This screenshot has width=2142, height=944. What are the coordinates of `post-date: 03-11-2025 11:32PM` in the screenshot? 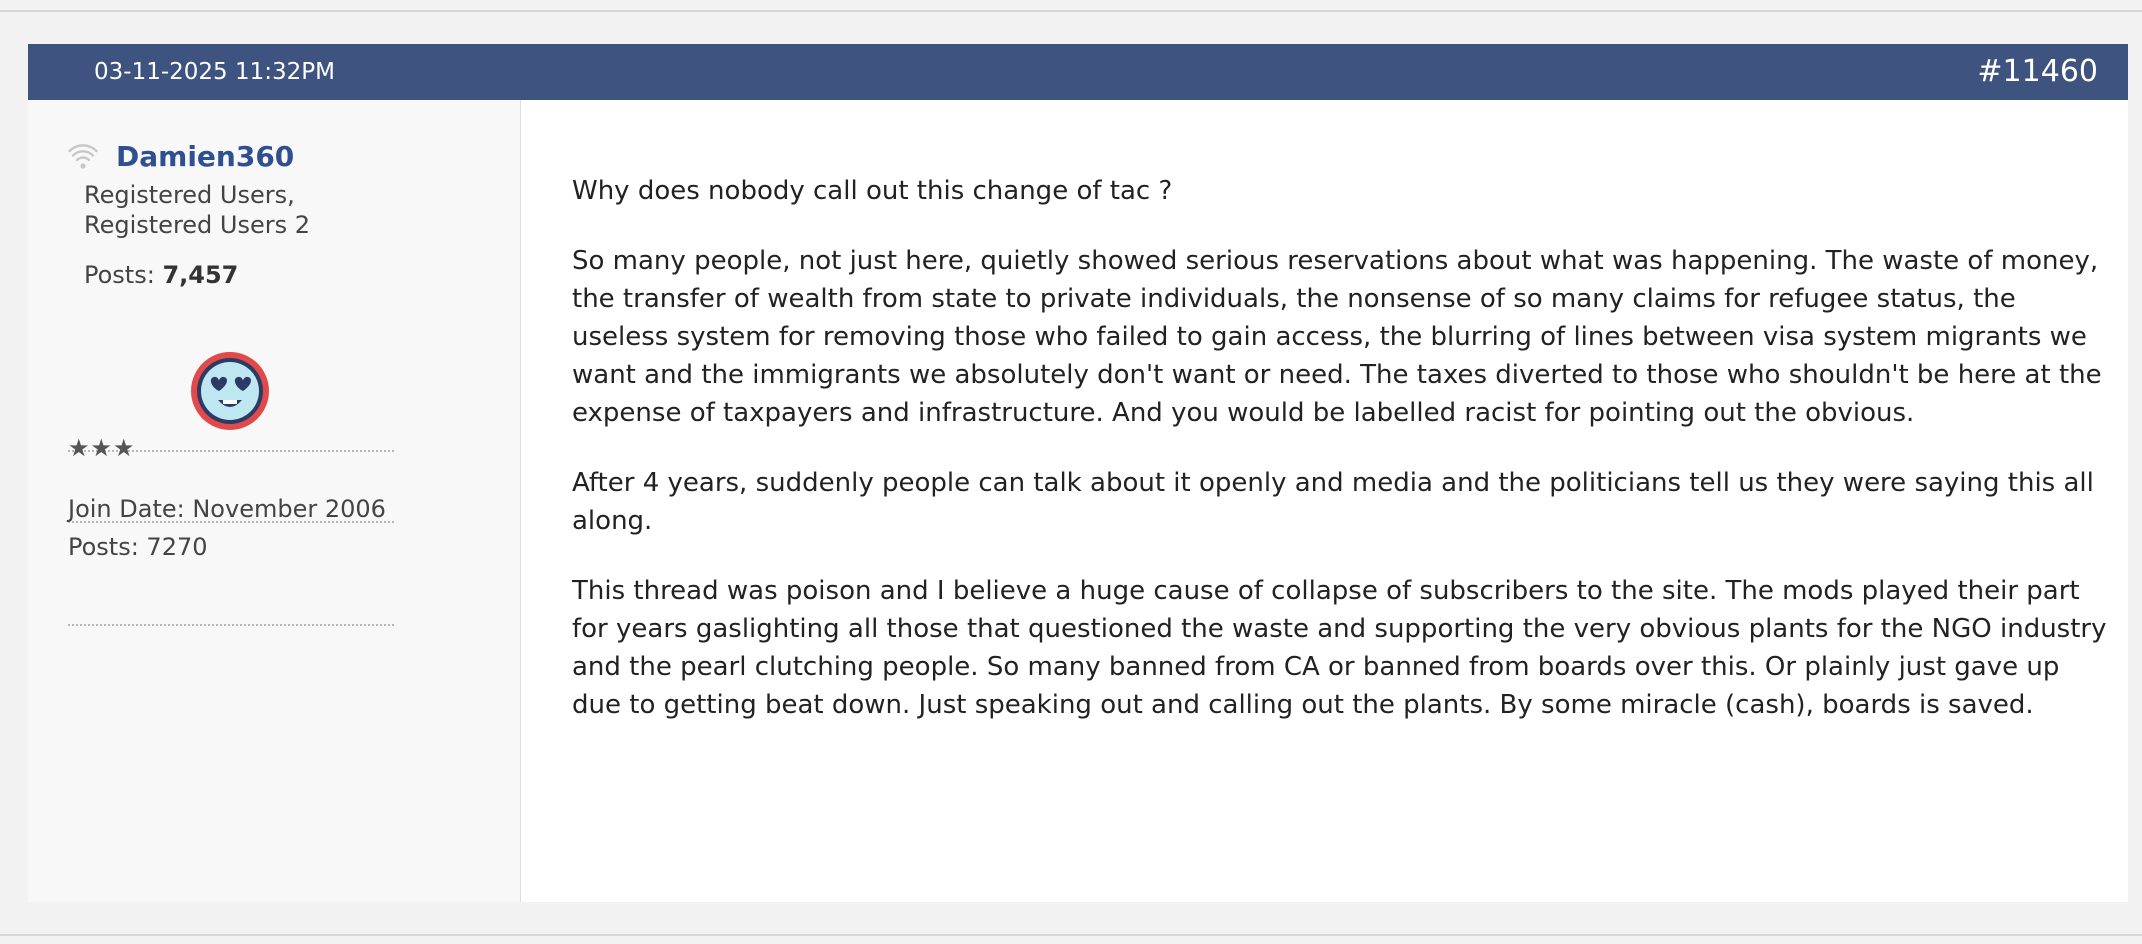 It's located at (214, 72).